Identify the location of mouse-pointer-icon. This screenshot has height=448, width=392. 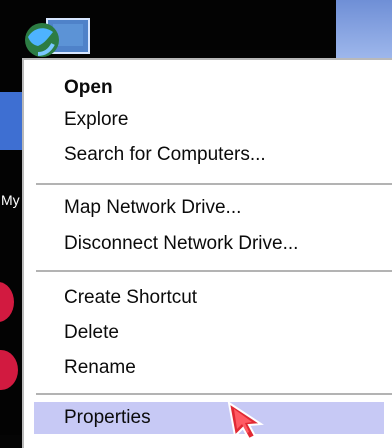
(245, 420).